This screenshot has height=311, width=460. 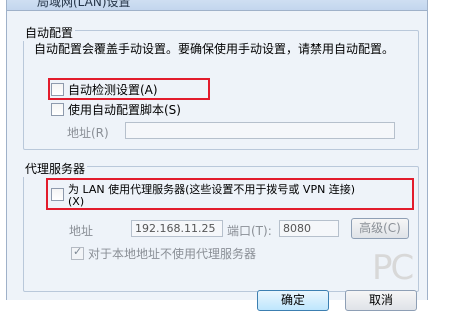 What do you see at coordinates (381, 300) in the screenshot?
I see `cancel-button: 取消` at bounding box center [381, 300].